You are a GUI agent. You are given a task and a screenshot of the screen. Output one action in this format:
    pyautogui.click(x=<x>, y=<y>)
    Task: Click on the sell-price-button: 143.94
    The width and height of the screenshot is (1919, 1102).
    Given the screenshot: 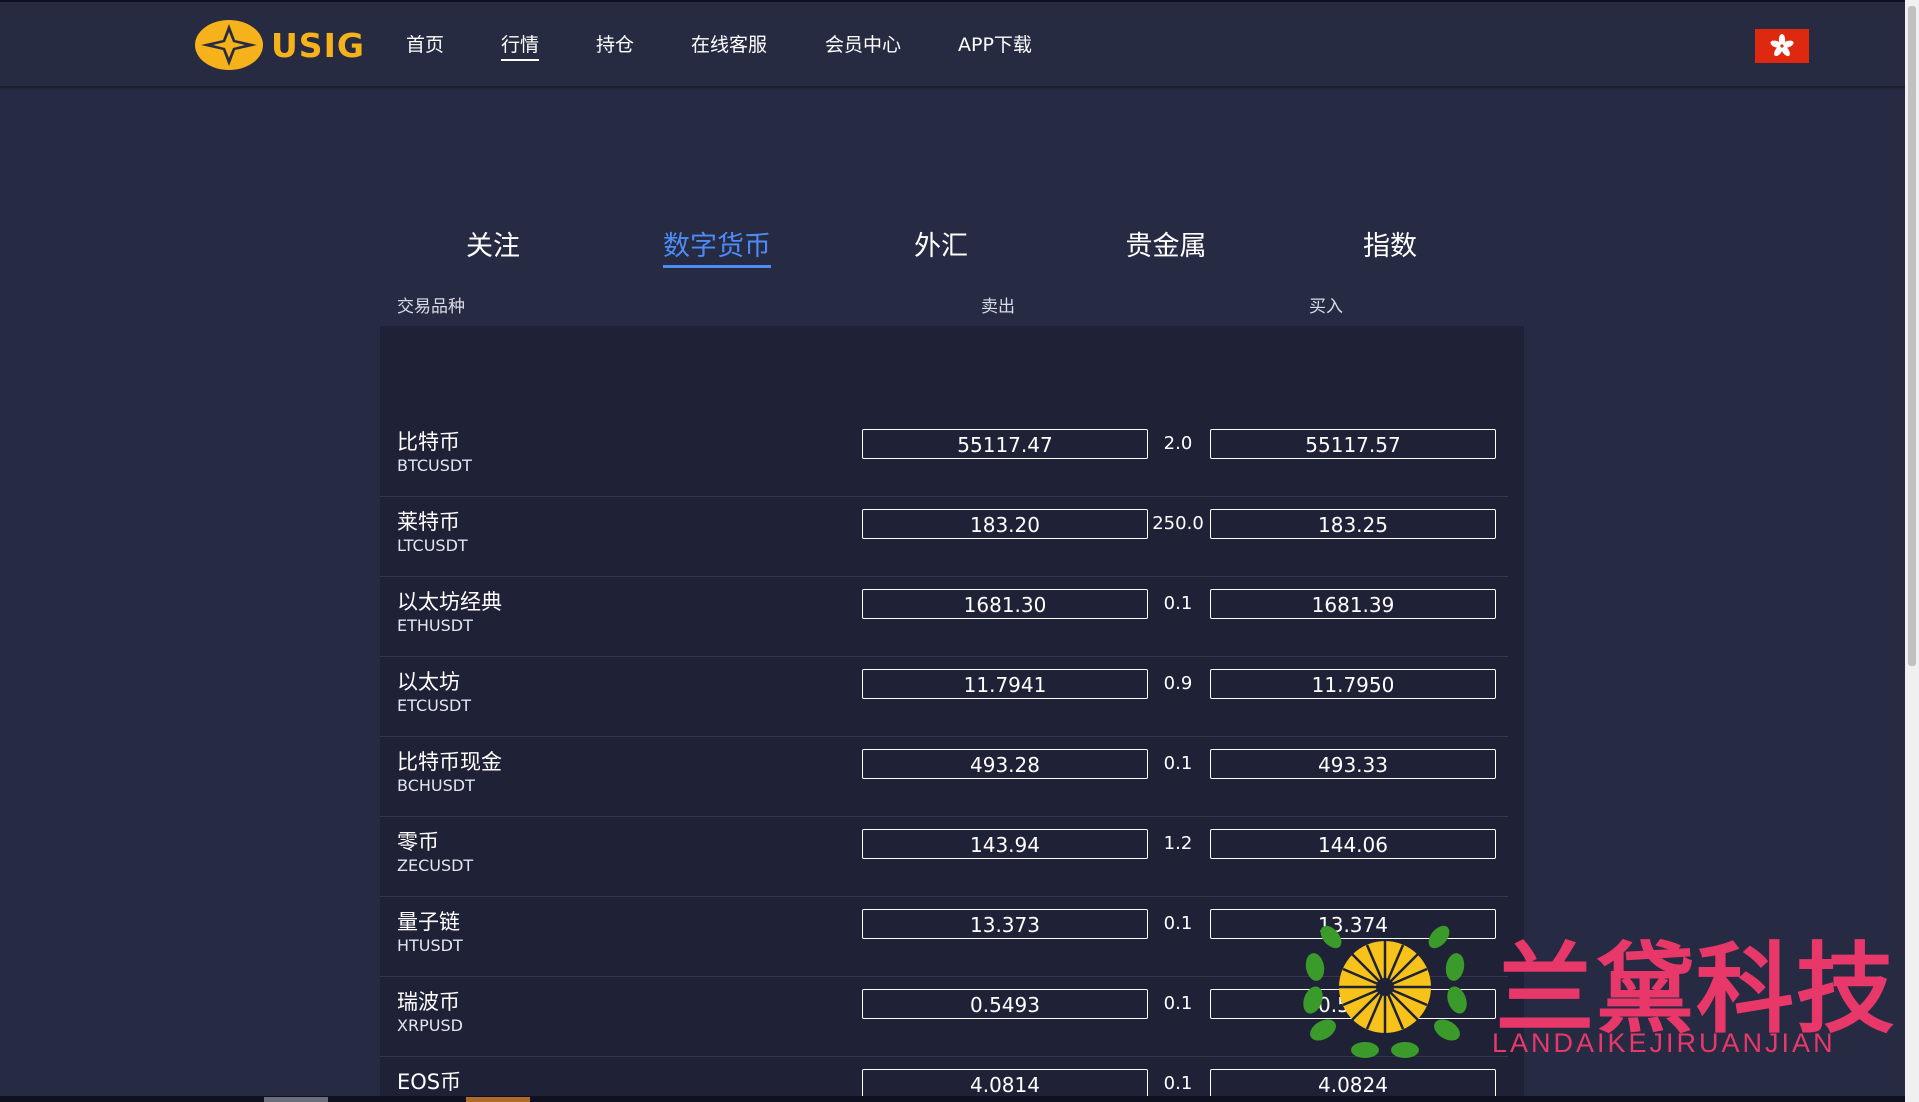 What is the action you would take?
    pyautogui.click(x=1005, y=844)
    